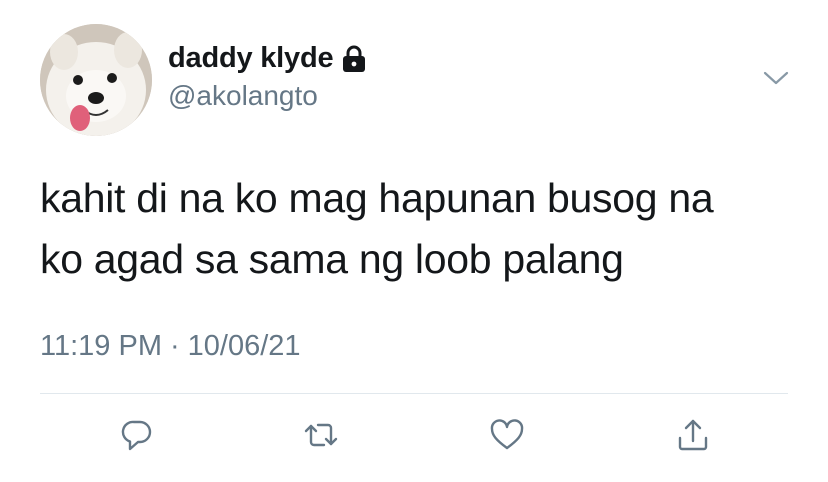  I want to click on timestamp: 11:19 PM · 10/06/21, so click(170, 346).